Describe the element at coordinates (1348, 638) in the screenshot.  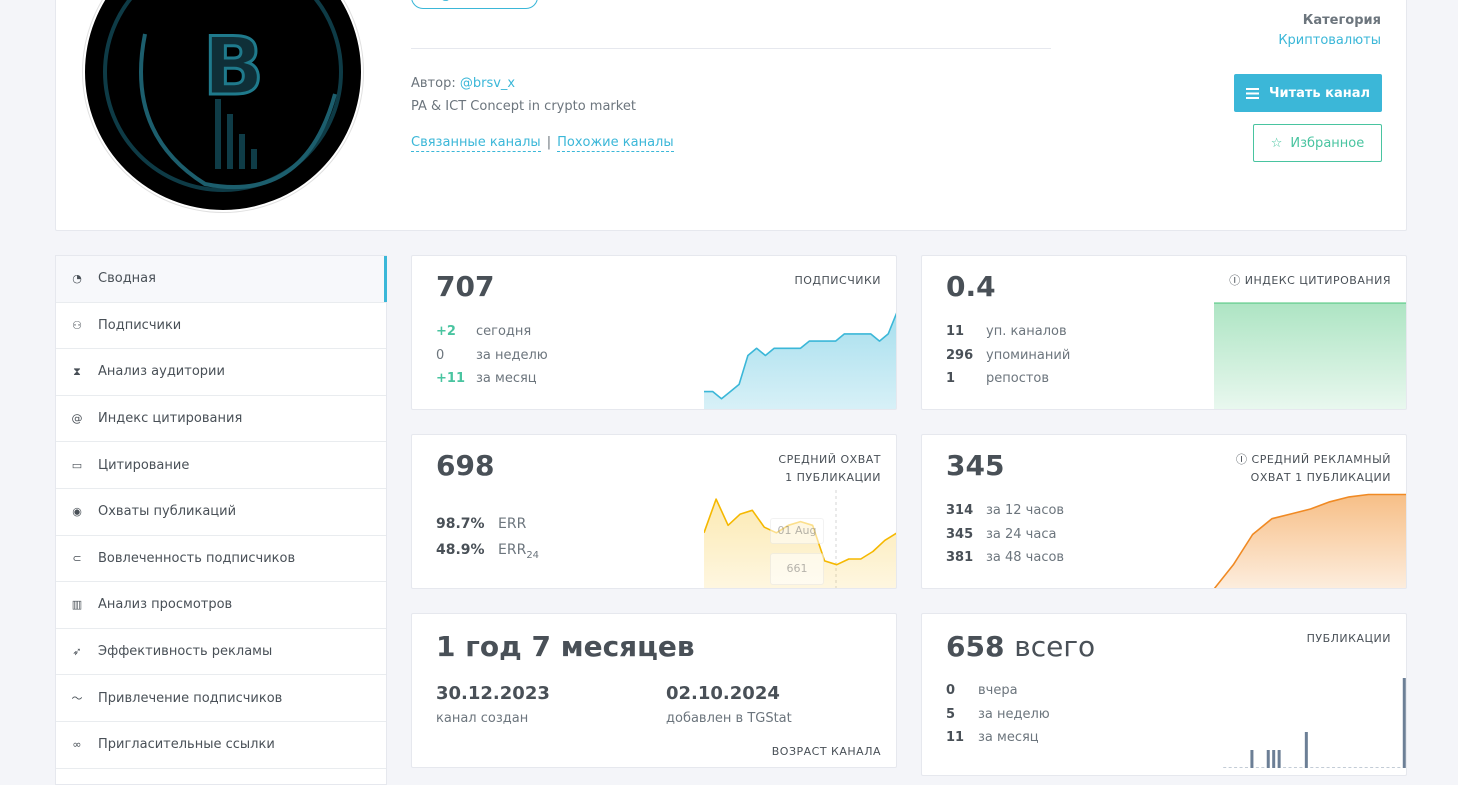
I see `publications-title: ПУБЛИКАЦИИ` at that location.